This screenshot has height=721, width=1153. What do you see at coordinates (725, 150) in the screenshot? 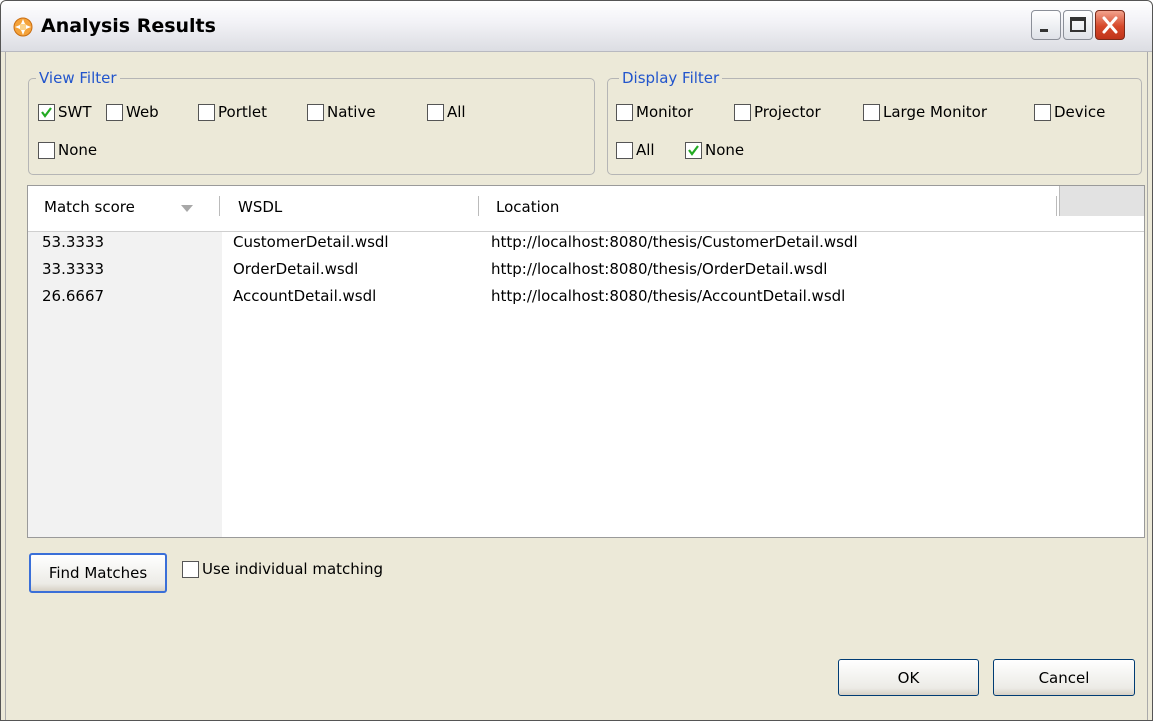
I see `display-filter-none-label: None` at bounding box center [725, 150].